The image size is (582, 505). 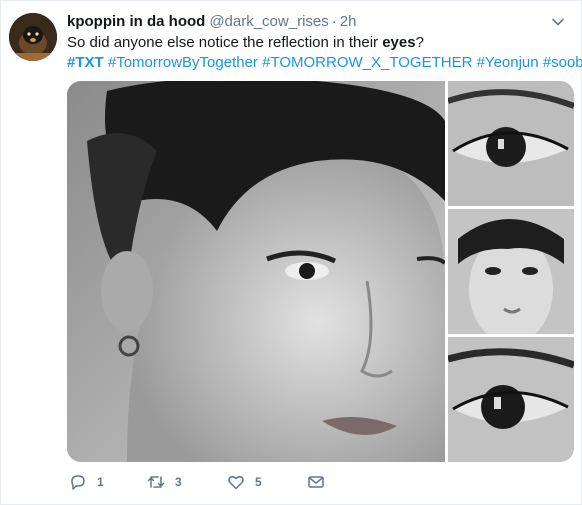 I want to click on retweet-icon, so click(x=156, y=482).